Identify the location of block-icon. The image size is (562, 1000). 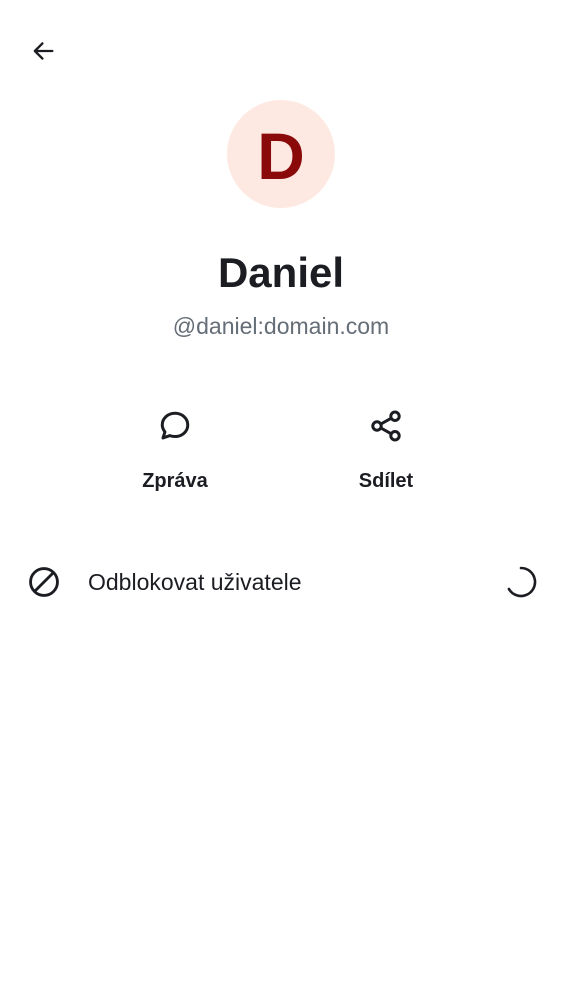
(44, 582).